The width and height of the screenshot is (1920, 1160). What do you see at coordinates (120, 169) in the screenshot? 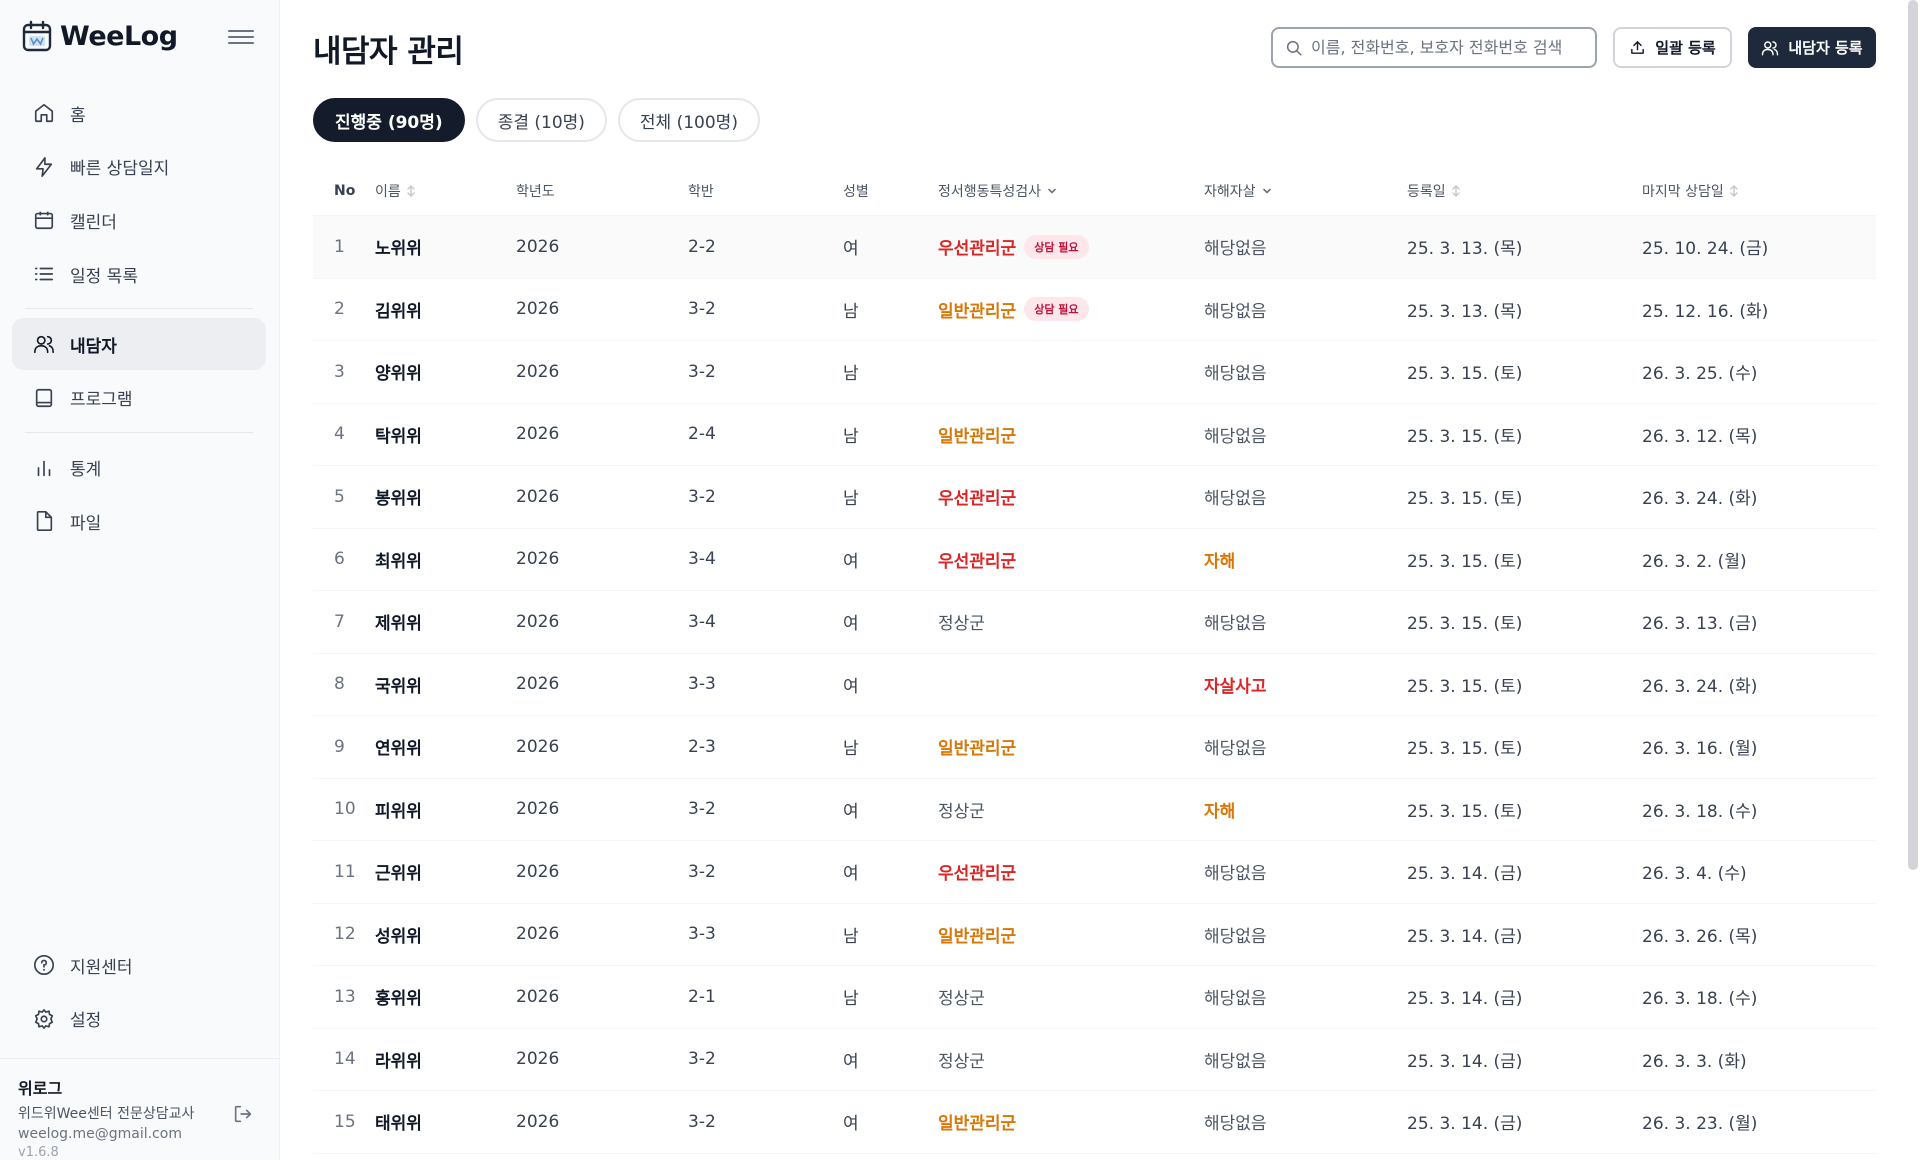
I see `sidebar-item-label: 빠른 상담일지` at bounding box center [120, 169].